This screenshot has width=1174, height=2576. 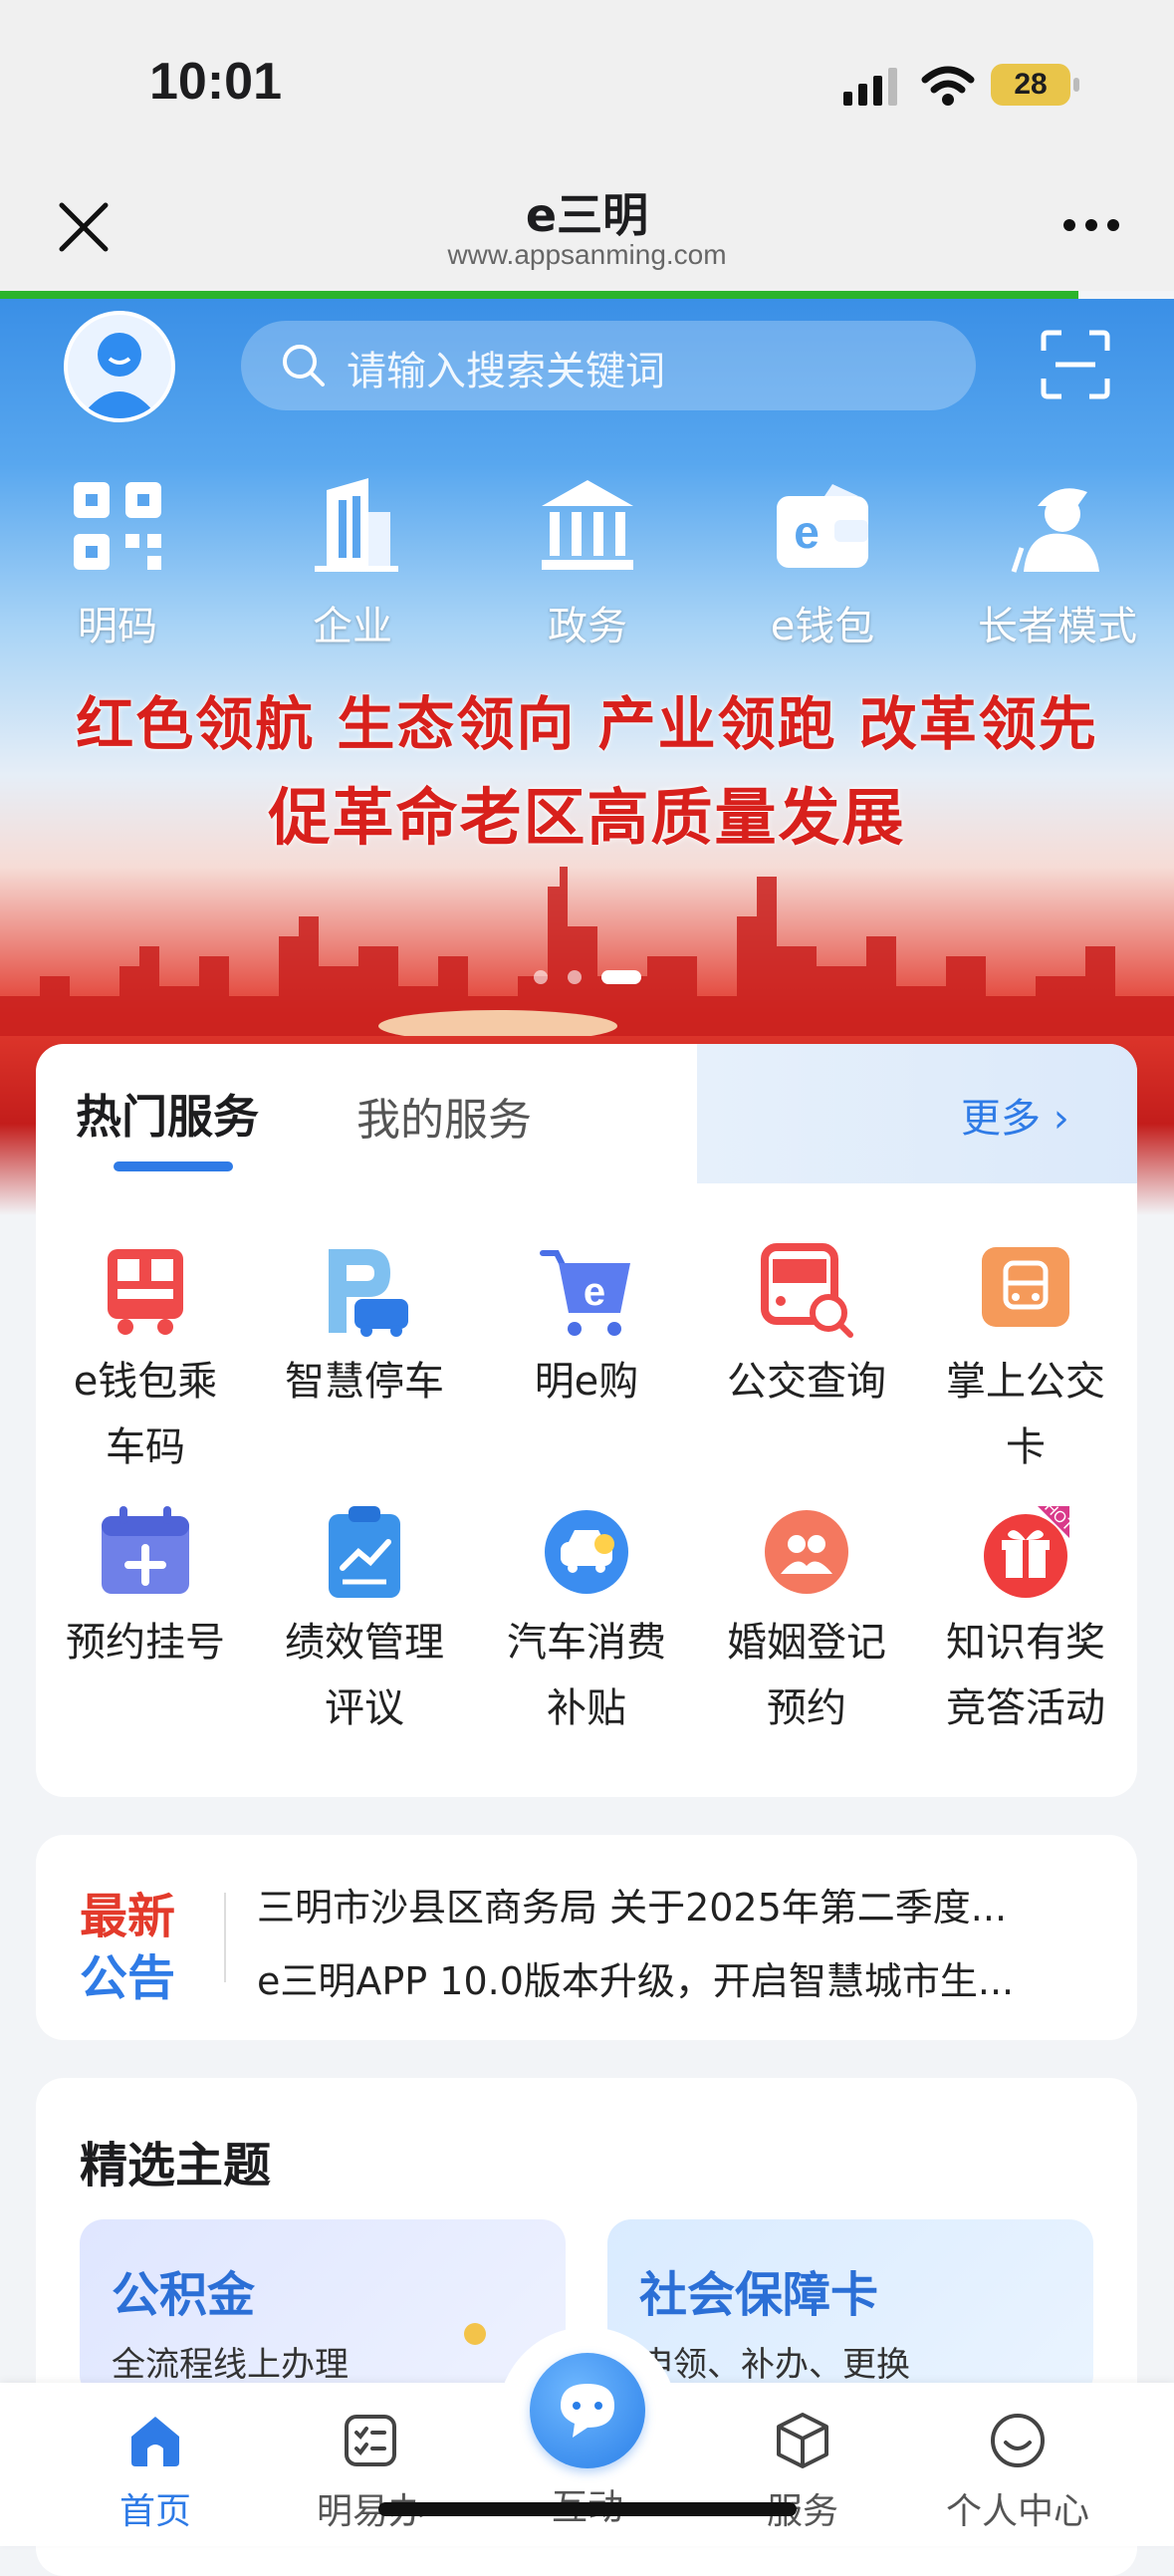 I want to click on service-smart-parking: 智慧停车, so click(x=364, y=1328).